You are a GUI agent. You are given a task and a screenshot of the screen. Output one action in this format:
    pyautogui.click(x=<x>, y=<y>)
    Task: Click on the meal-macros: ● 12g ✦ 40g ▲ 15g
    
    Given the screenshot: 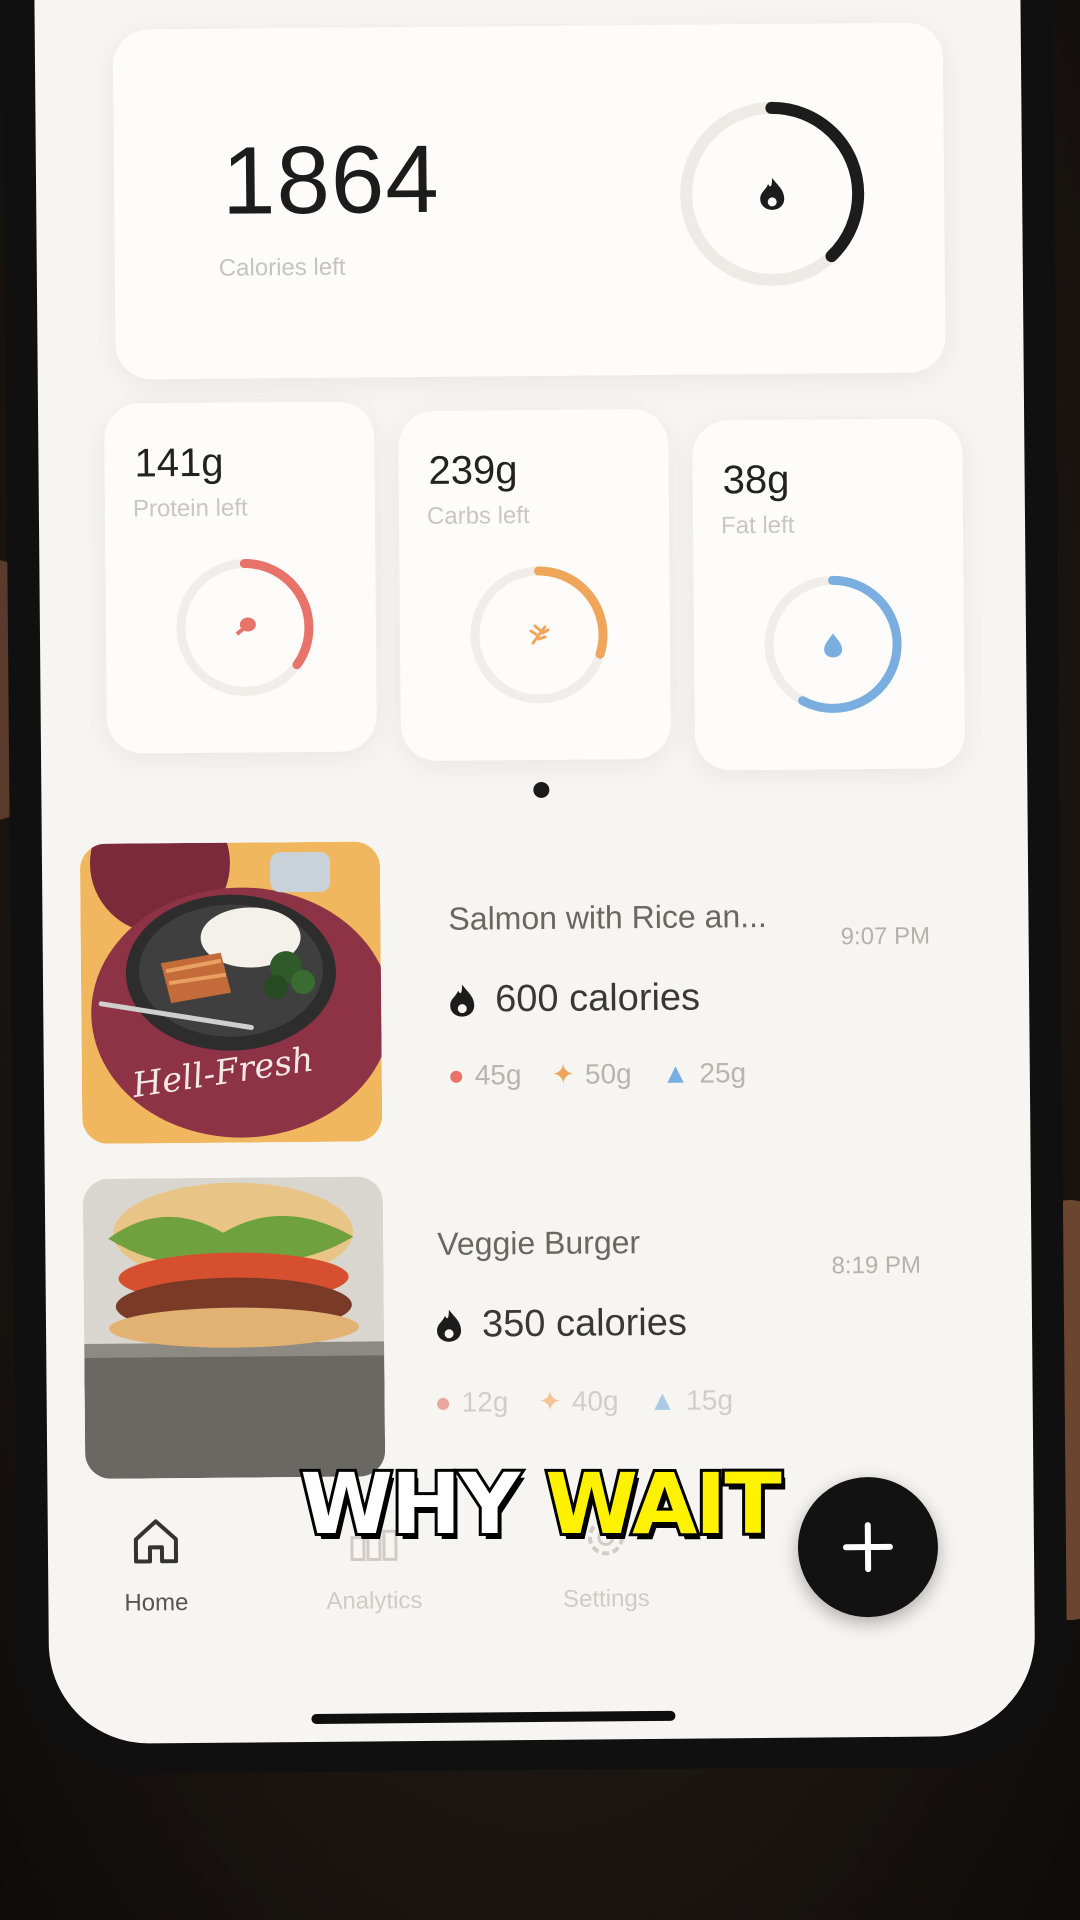 What is the action you would take?
    pyautogui.click(x=584, y=1401)
    